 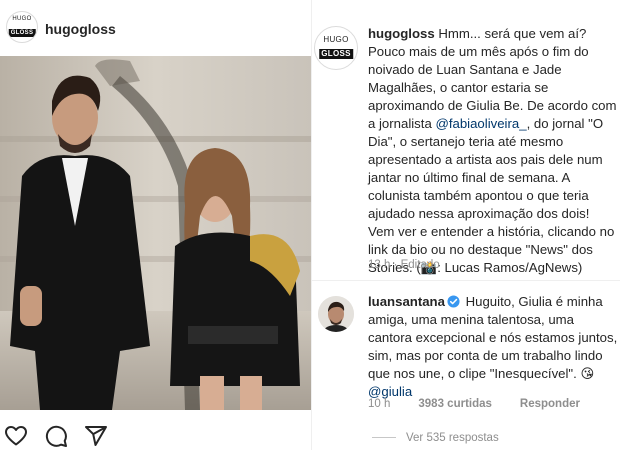 I want to click on reply-button: Responder, so click(x=550, y=404).